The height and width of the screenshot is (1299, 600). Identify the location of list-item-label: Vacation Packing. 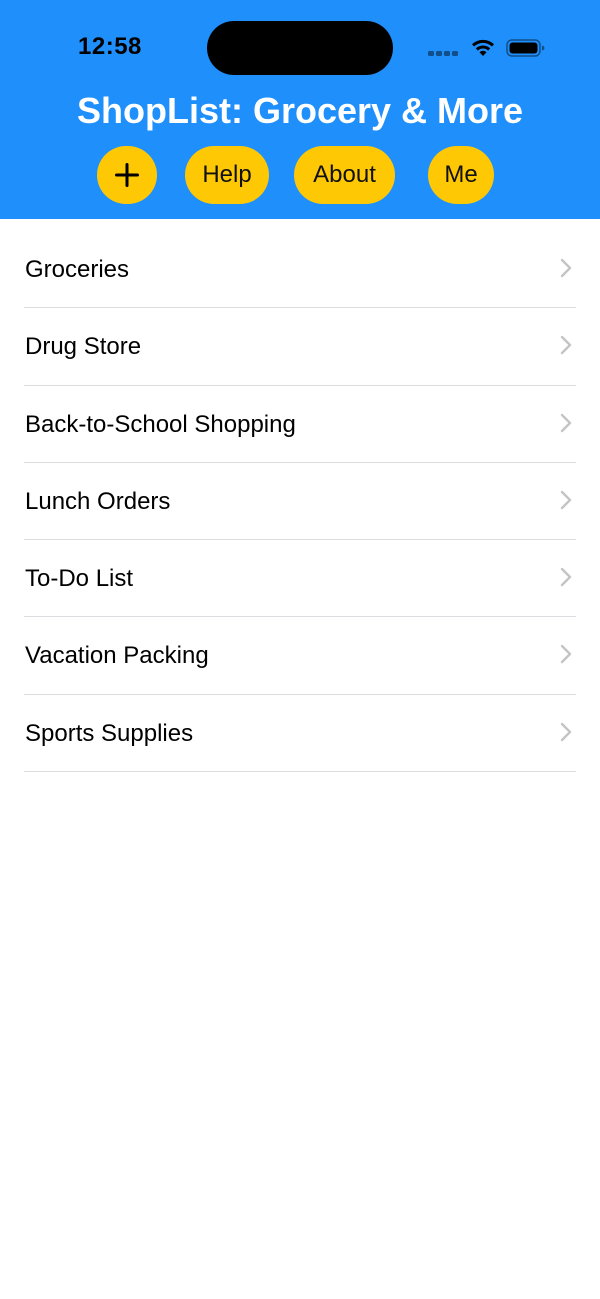
(117, 656).